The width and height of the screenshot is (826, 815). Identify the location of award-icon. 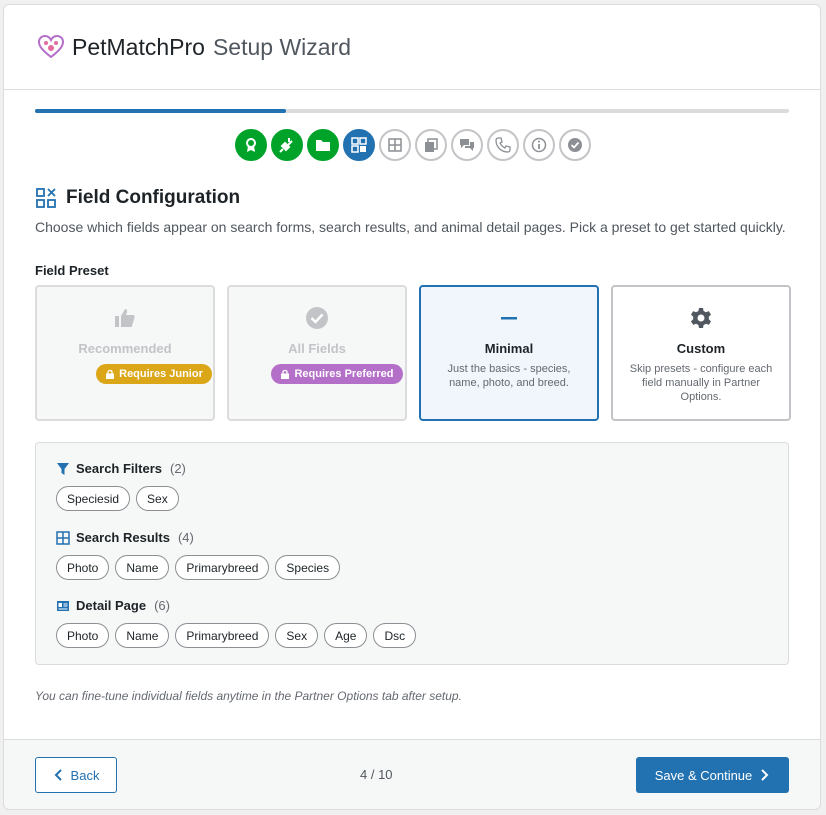
(251, 145).